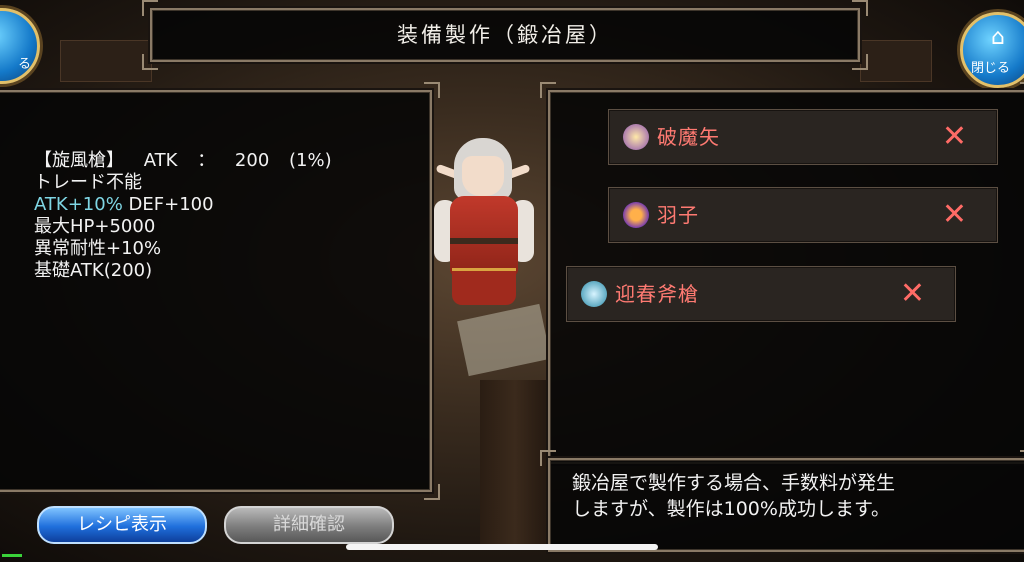 The image size is (1024, 562). I want to click on show-recipe-button: レシピ表示, so click(122, 525).